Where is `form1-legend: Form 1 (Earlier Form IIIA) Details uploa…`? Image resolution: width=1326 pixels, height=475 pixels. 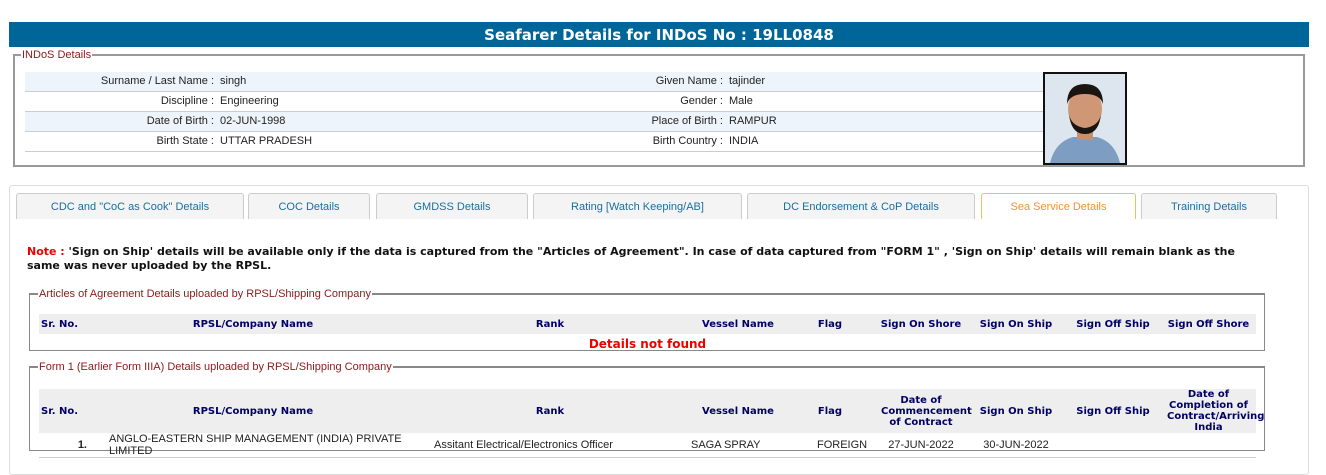
form1-legend: Form 1 (Earlier Form IIIA) Details uploa… is located at coordinates (215, 367).